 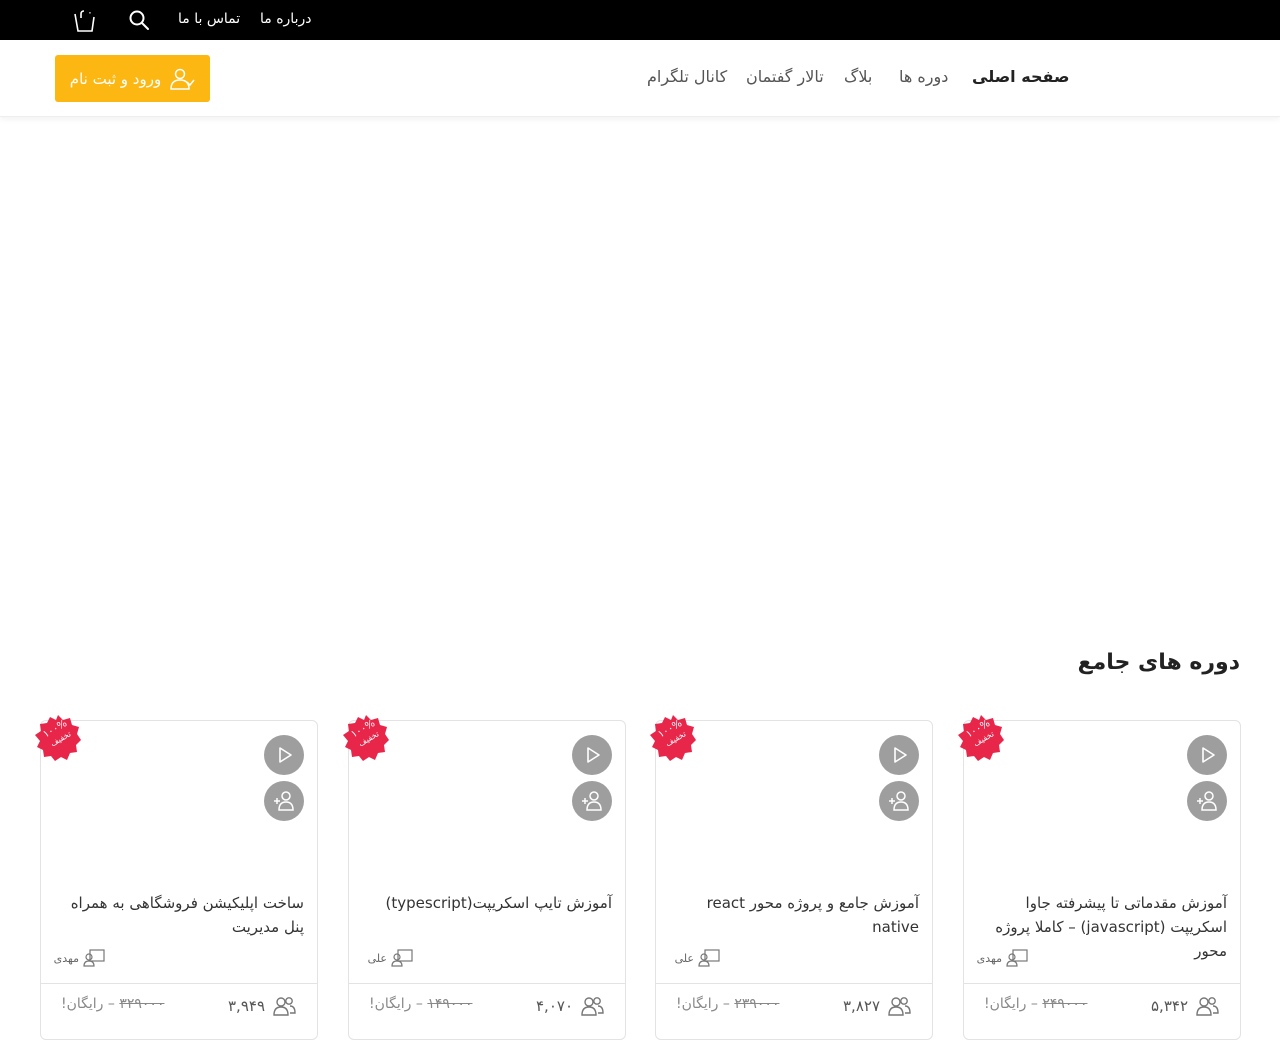 I want to click on nav-blog: بلاگ, so click(x=858, y=76).